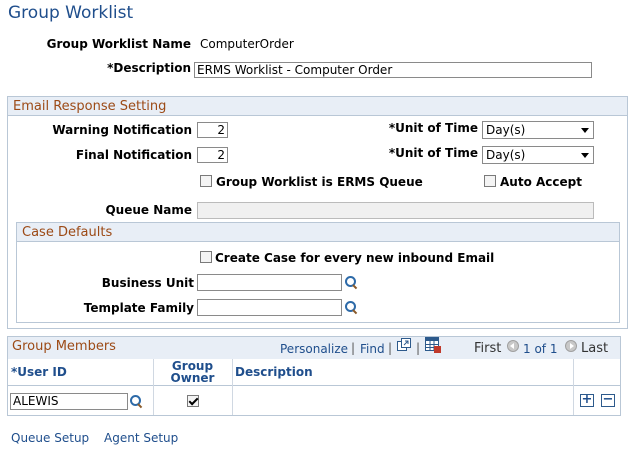 This screenshot has width=637, height=451. What do you see at coordinates (595, 348) in the screenshot?
I see `last-label: Last` at bounding box center [595, 348].